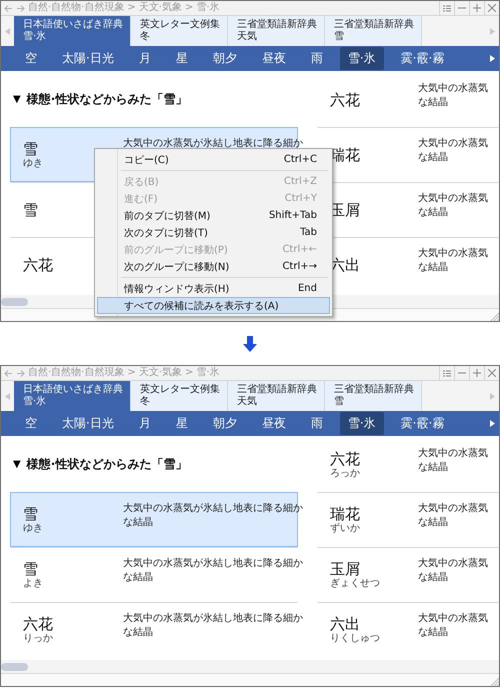 The image size is (500, 695). Describe the element at coordinates (345, 514) in the screenshot. I see `entry-word: 瑞花` at that location.